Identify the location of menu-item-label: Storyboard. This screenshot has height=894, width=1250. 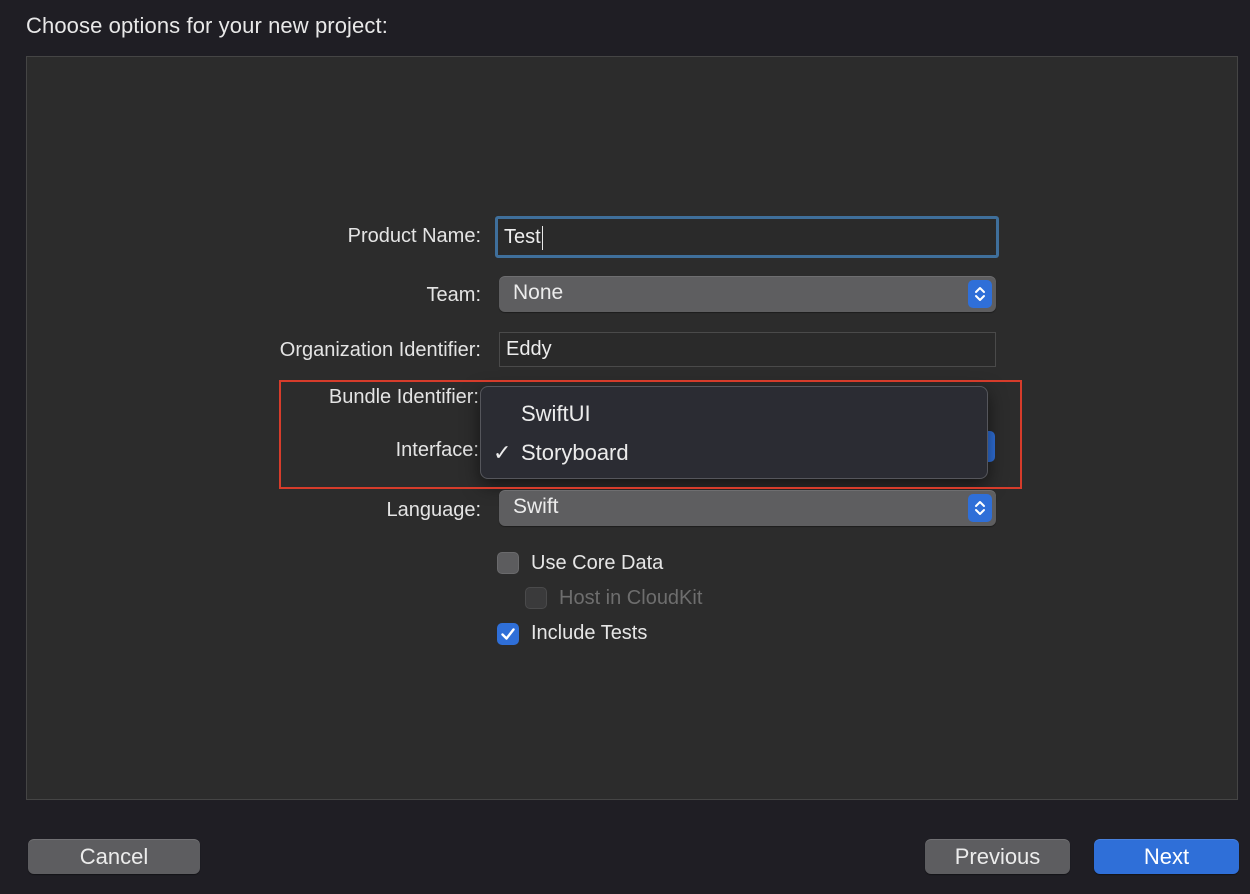
(575, 452).